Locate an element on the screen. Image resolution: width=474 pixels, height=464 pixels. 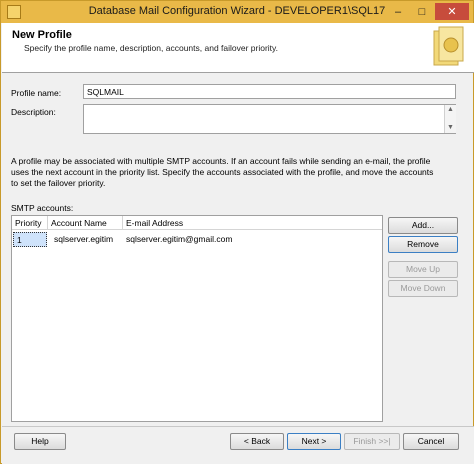
mail-wizard-icon is located at coordinates (448, 46).